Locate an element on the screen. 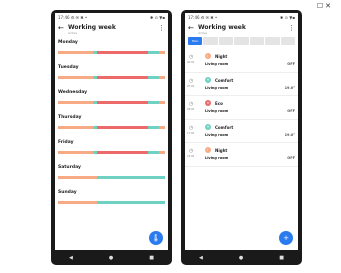 The image size is (341, 273). window-controls: ☐✕ is located at coordinates (325, 6).